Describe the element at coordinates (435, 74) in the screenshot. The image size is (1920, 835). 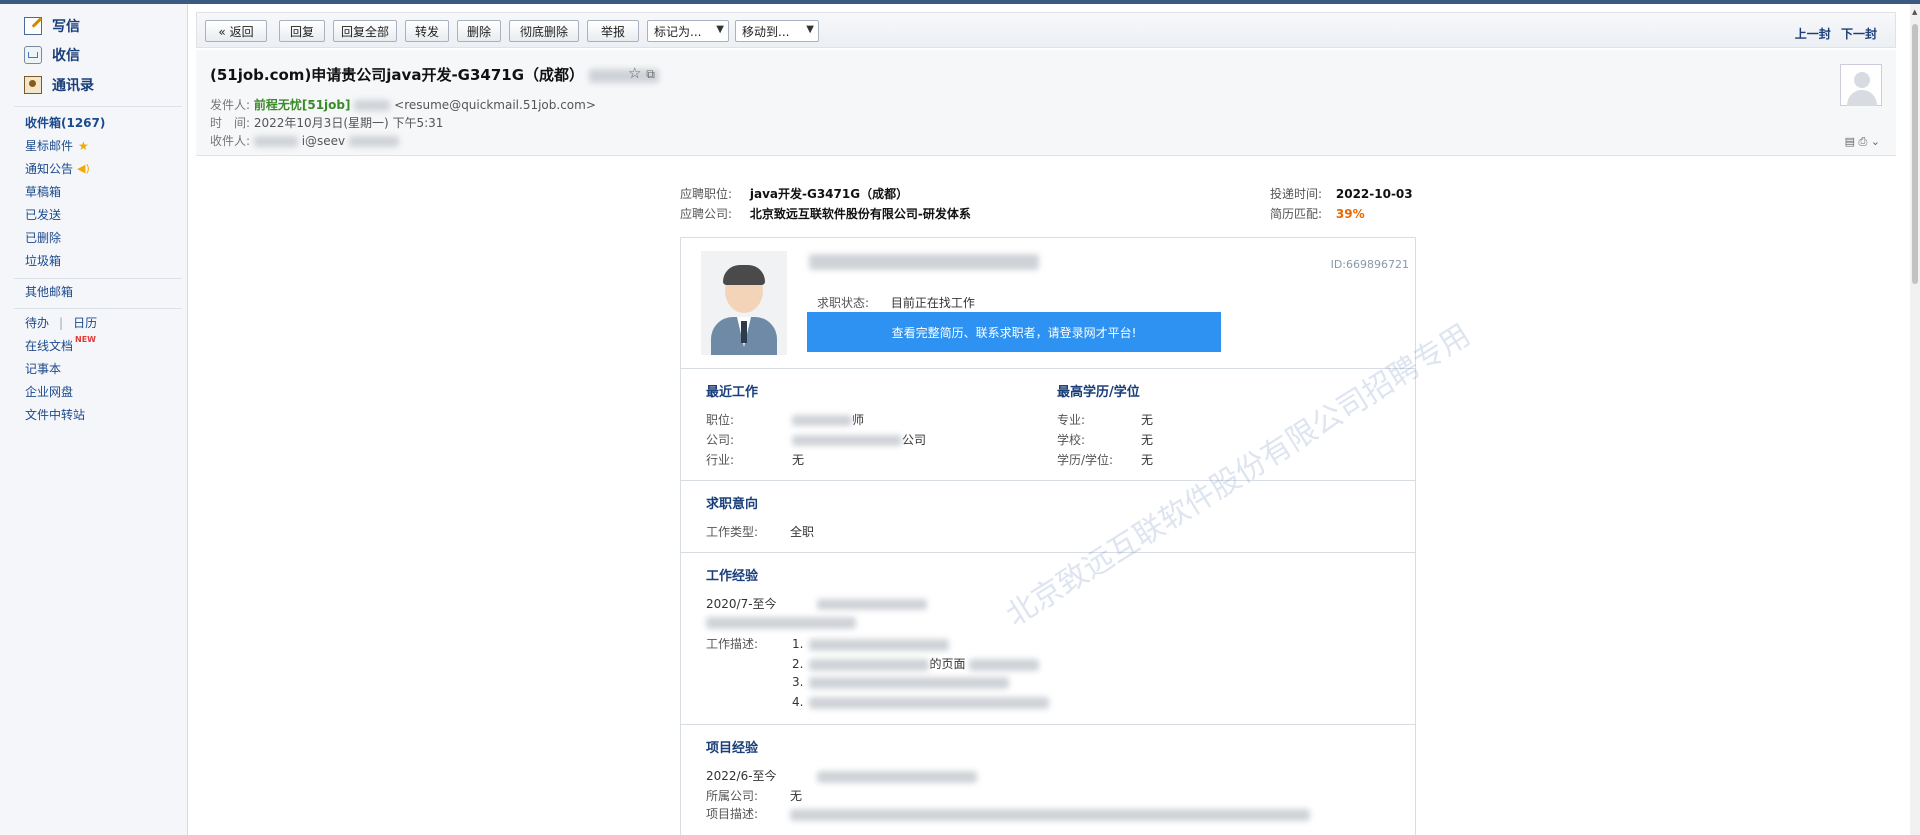
I see `mail-subject: (51job.com)申请贵公司java开发-G3471G（成都）` at that location.